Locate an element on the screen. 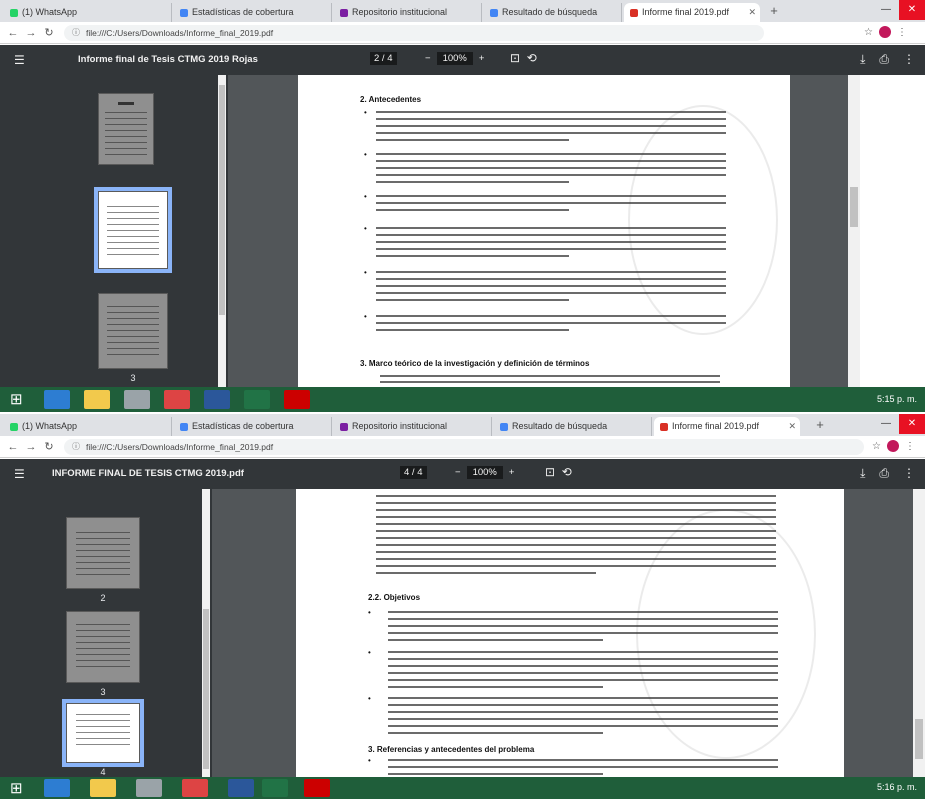  pdf-icon is located at coordinates (664, 426).